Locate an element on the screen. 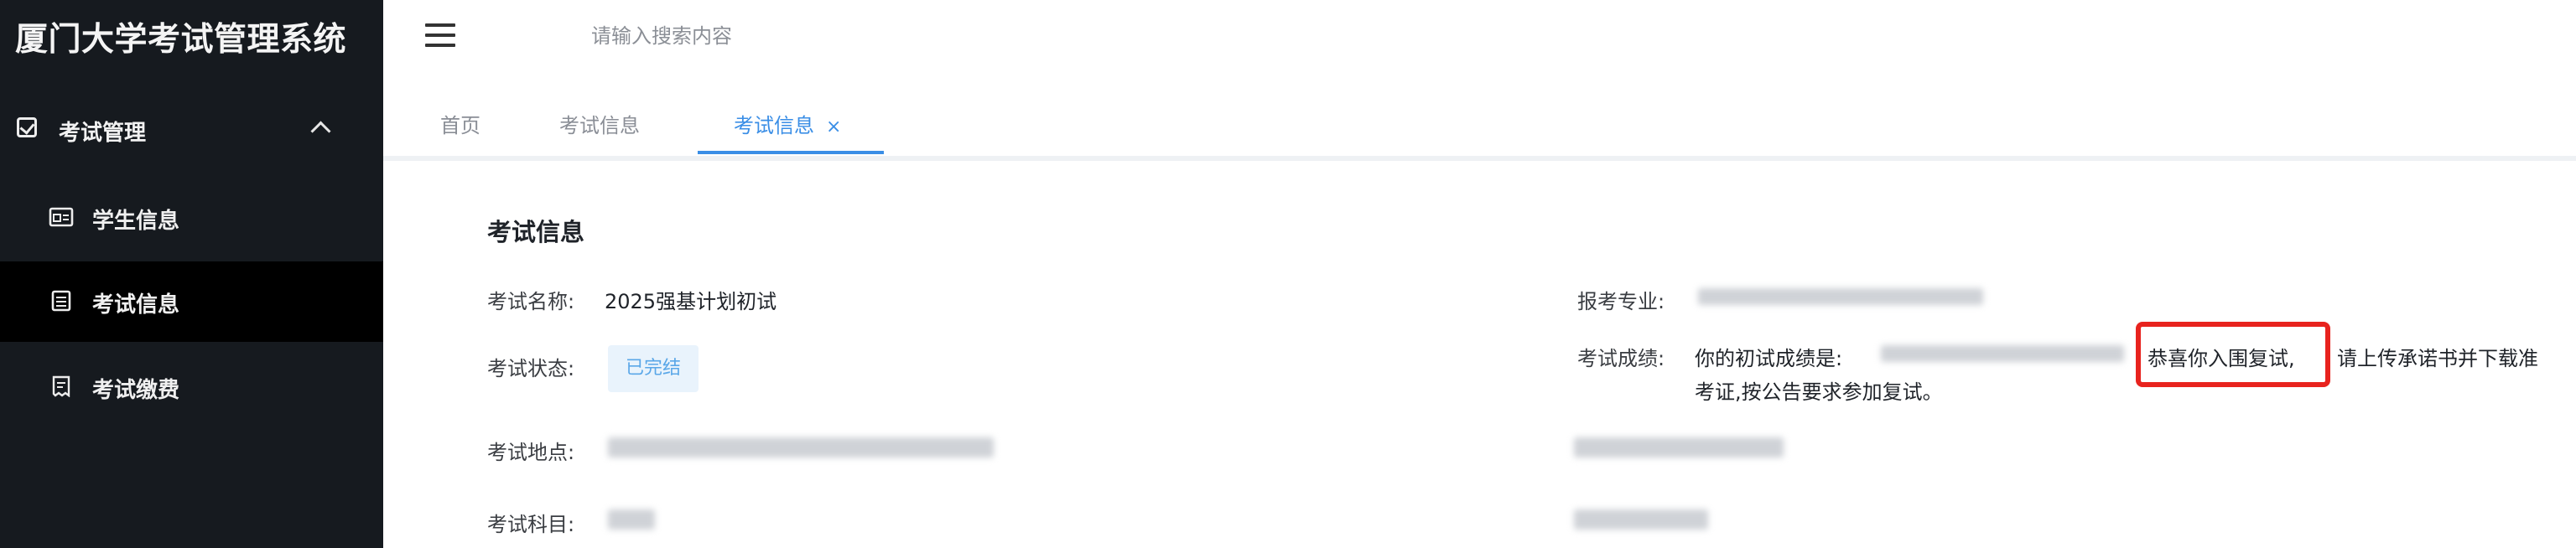 This screenshot has height=548, width=2576. score-instruction: 请上传承诺书并下载准 is located at coordinates (2437, 358).